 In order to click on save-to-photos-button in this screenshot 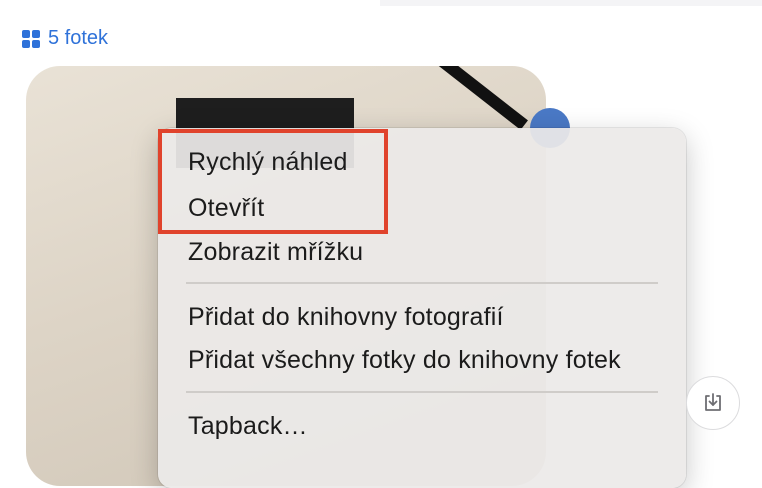, I will do `click(713, 403)`.